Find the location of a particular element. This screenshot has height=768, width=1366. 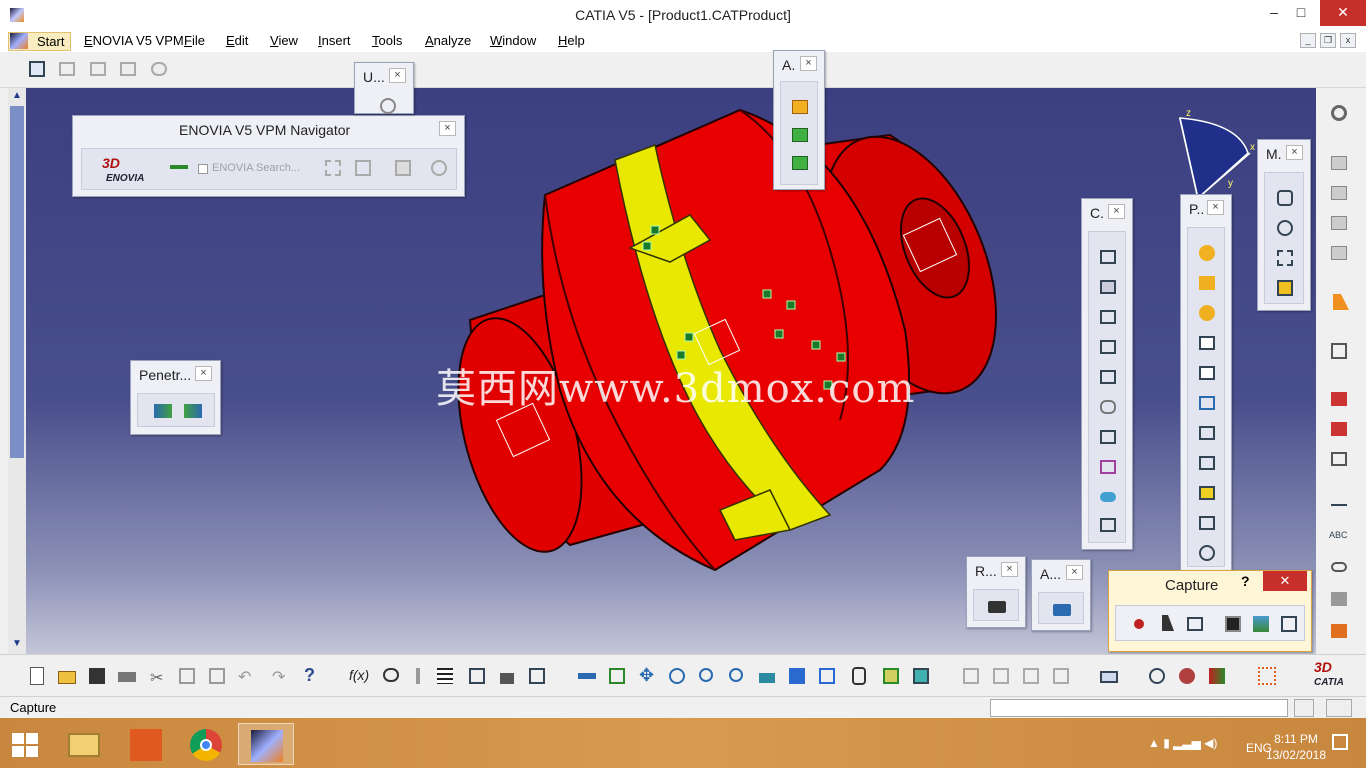

scroll-thumb is located at coordinates (17, 282).